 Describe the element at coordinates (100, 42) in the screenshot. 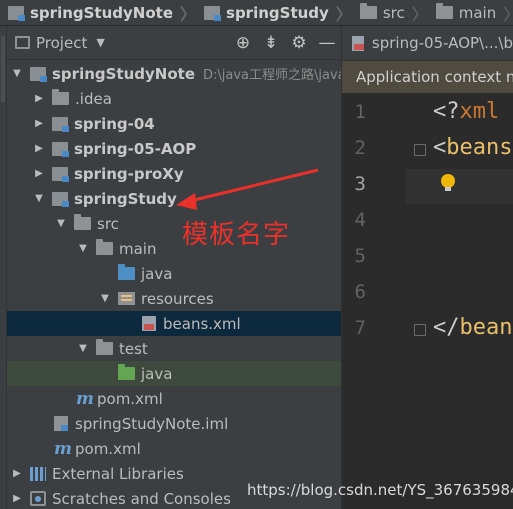

I see `chevron-down-icon: ▼` at that location.